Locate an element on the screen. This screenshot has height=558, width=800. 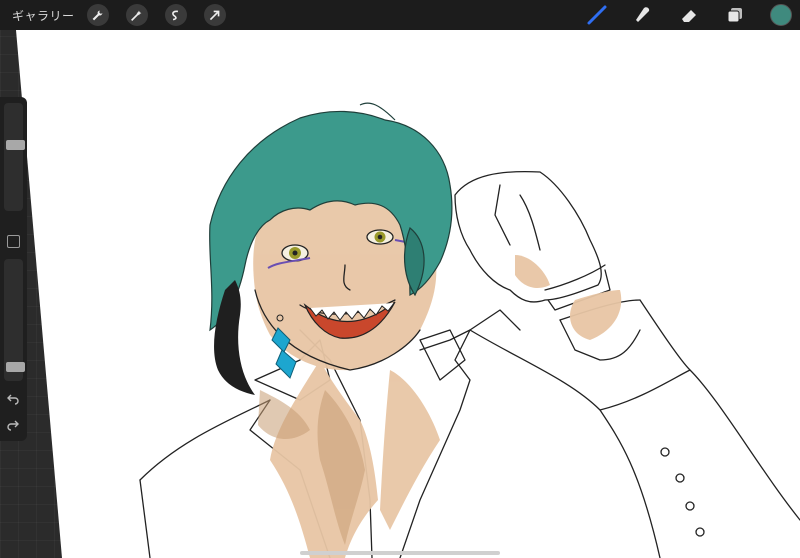
magic-wand-icon is located at coordinates (136, 15).